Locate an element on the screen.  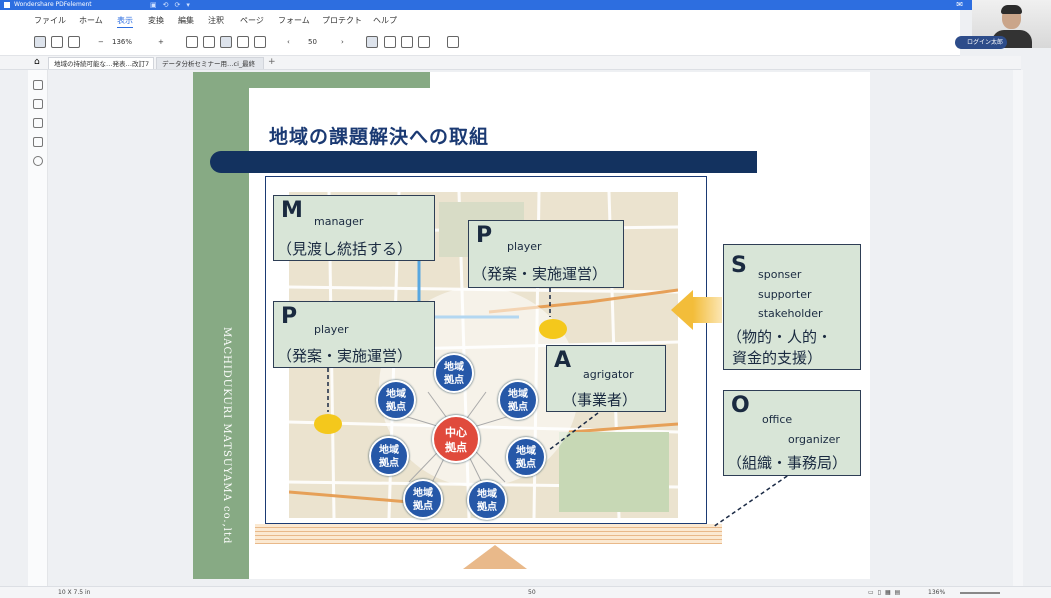
box-agrigator: A agrigator （事業者） is located at coordinates (606, 378).